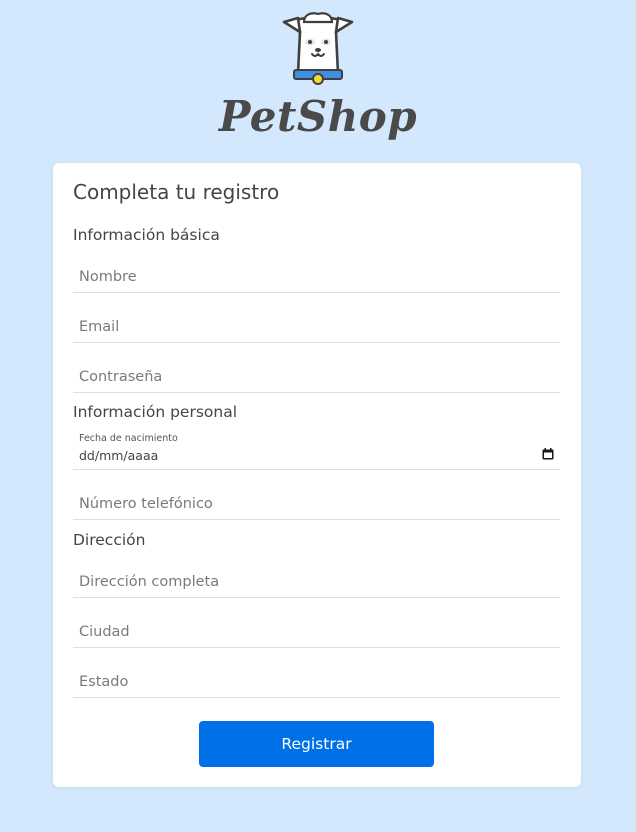 The width and height of the screenshot is (636, 832). I want to click on address-input, so click(316, 582).